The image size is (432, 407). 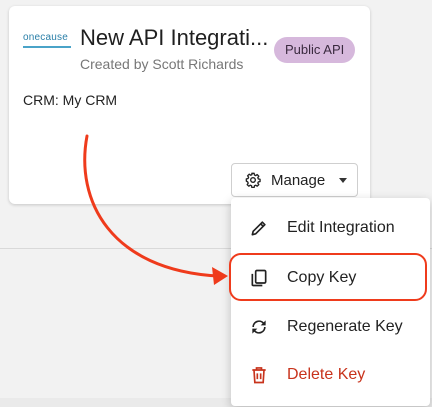 I want to click on manage-label: Manage, so click(x=298, y=180).